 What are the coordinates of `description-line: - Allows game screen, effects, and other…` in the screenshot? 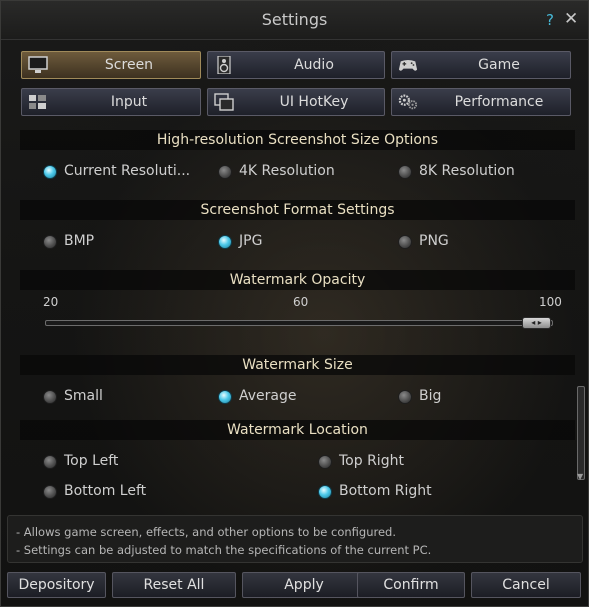 It's located at (206, 532).